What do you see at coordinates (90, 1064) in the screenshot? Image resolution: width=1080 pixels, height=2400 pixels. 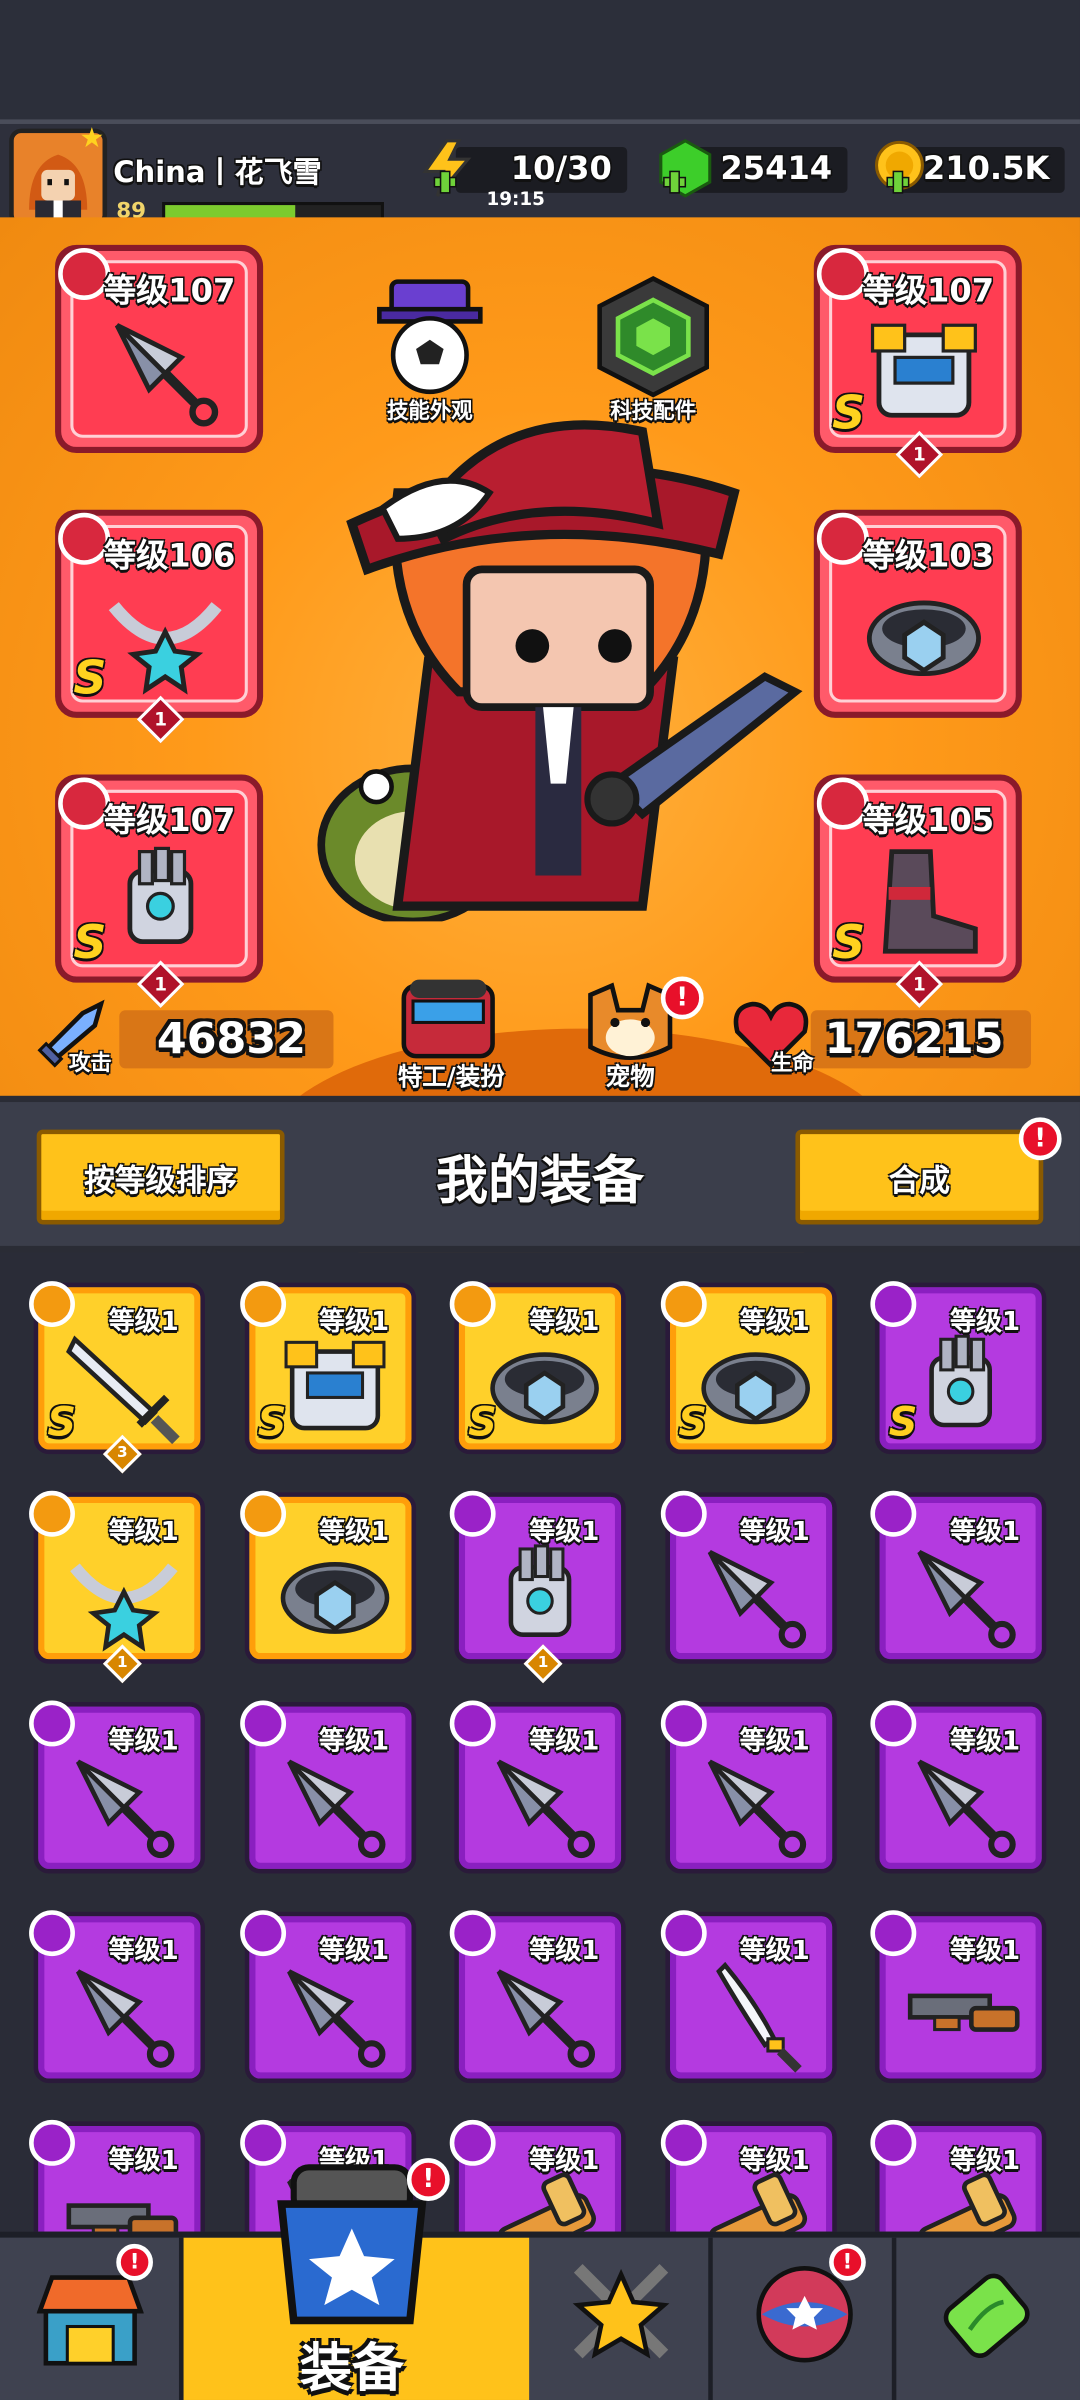 I see `attack-label: 攻击` at bounding box center [90, 1064].